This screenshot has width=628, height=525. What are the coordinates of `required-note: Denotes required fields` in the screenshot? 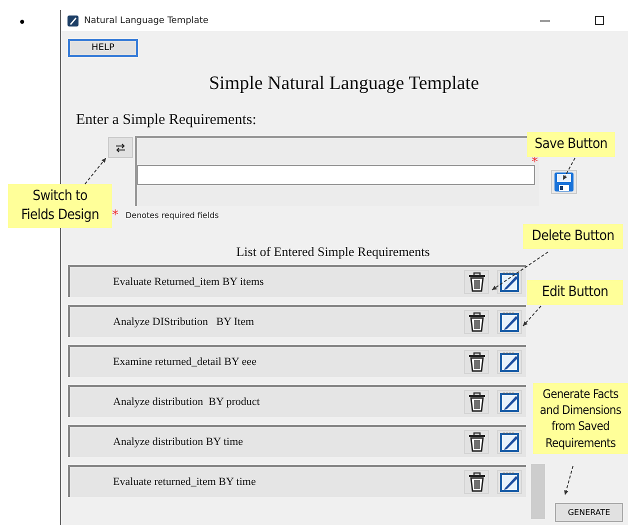 It's located at (172, 215).